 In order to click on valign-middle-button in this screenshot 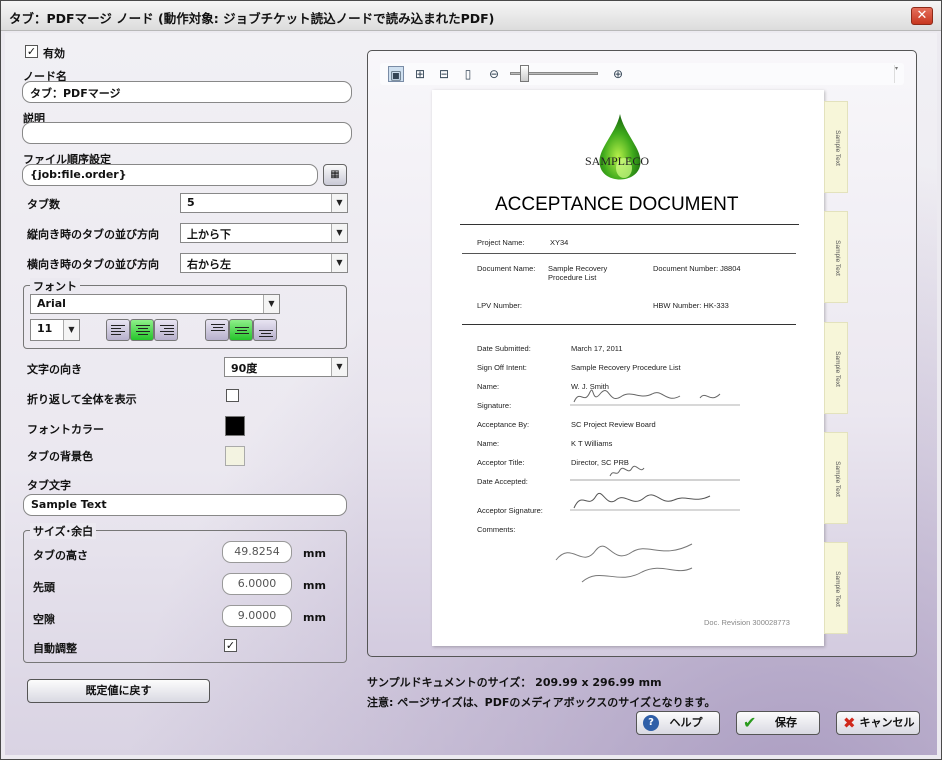, I will do `click(241, 330)`.